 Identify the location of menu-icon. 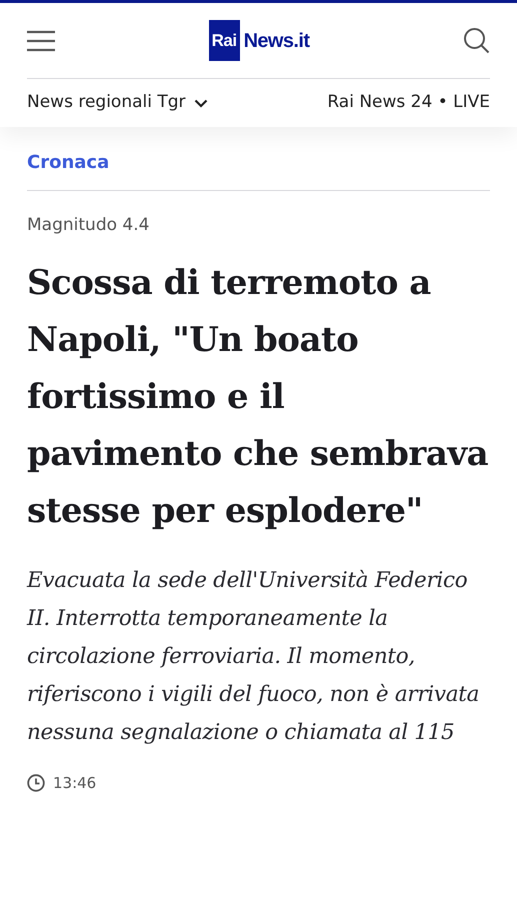
(41, 41).